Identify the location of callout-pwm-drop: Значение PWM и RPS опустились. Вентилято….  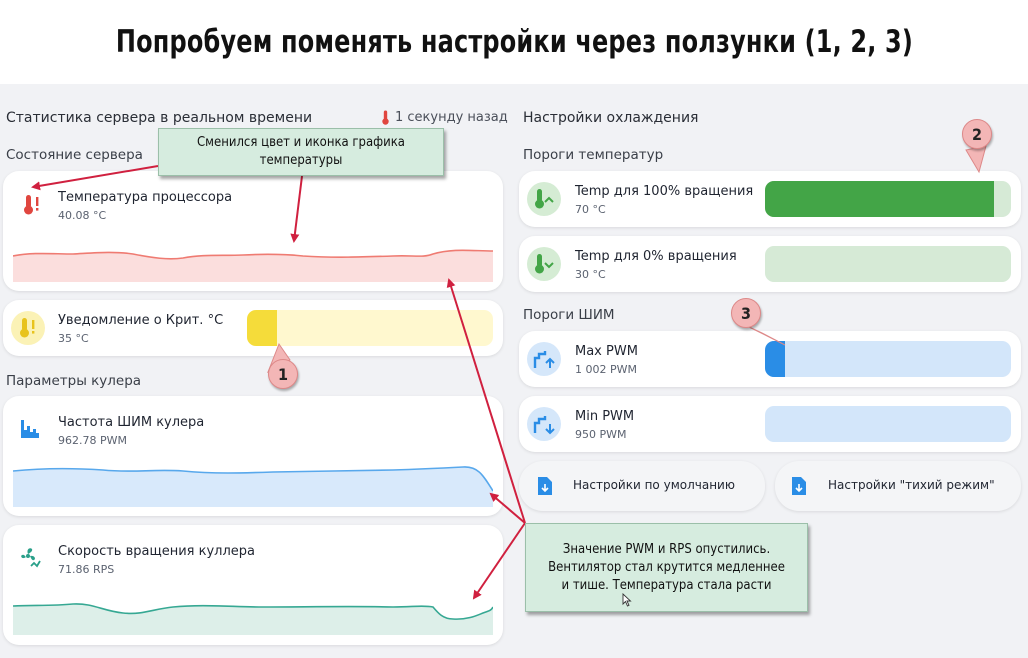
(666, 567).